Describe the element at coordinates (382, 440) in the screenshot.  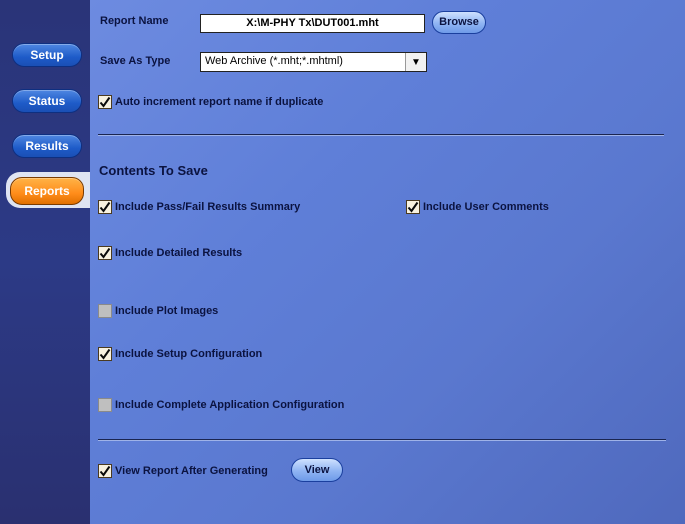
I see `divider-bottom` at that location.